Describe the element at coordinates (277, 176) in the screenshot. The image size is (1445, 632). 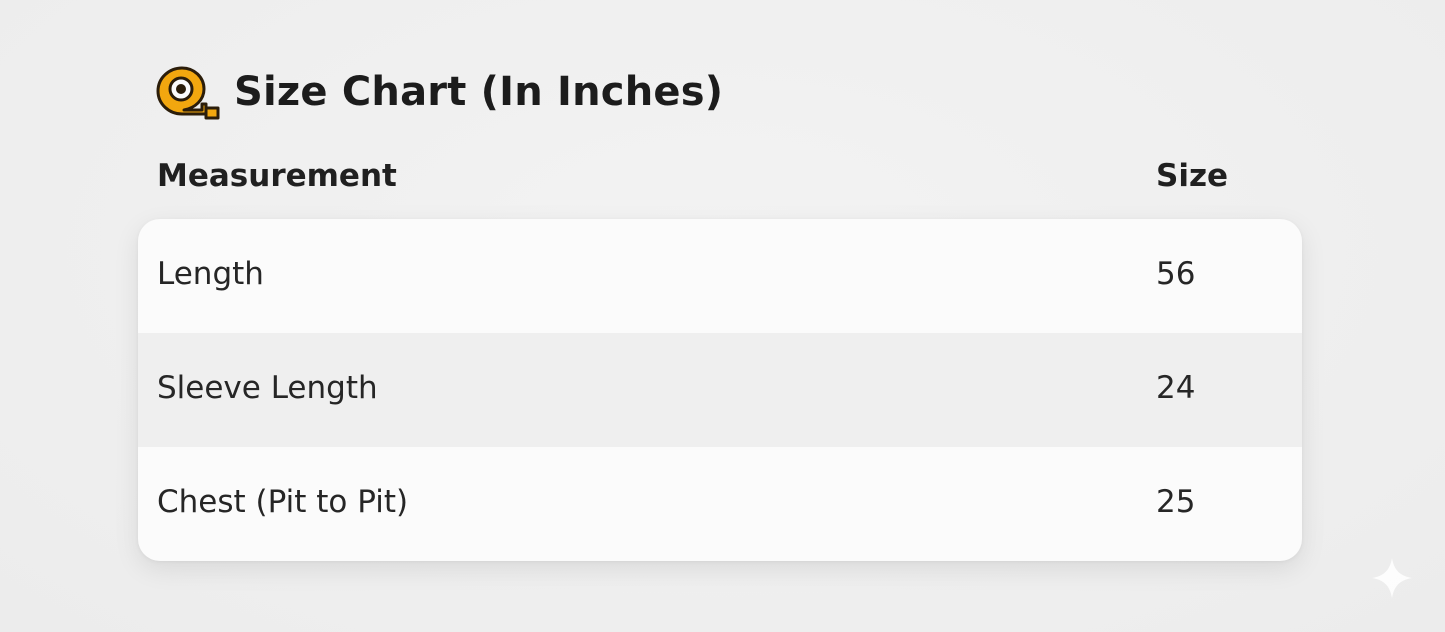
I see `header-measurement: Measurement` at that location.